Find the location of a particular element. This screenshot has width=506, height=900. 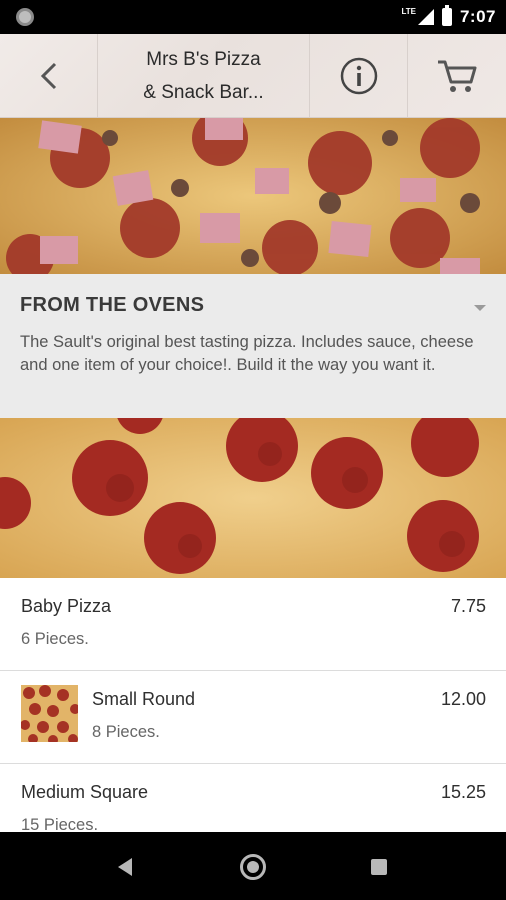

network-type: LTE is located at coordinates (408, 11).